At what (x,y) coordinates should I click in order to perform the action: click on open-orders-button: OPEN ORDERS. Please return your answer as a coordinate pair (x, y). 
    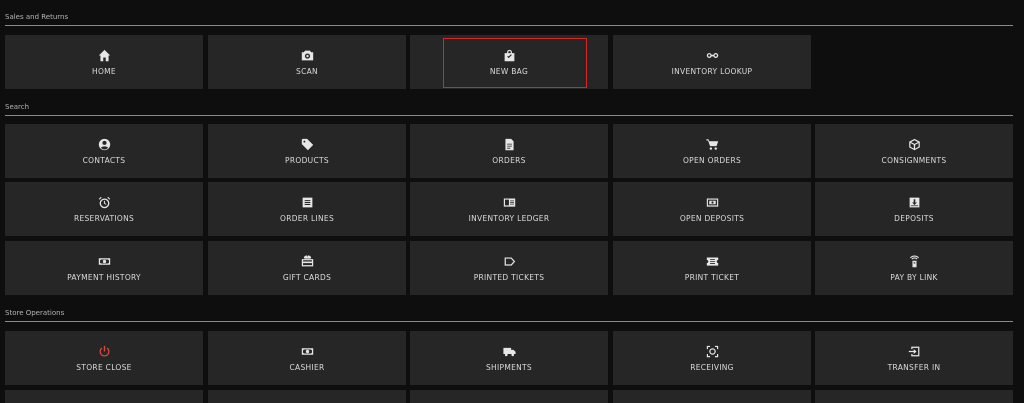
    Looking at the image, I should click on (712, 151).